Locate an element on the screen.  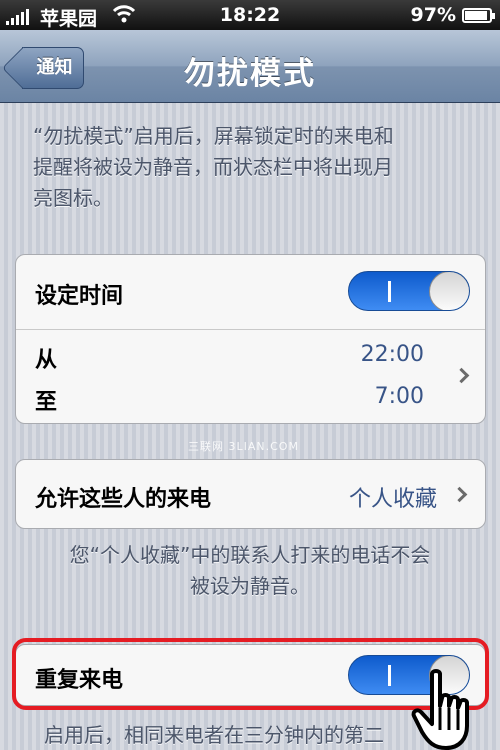
repeated-calls-note: 启用后，相同来电者在三分钟内的第二 is located at coordinates (214, 735).